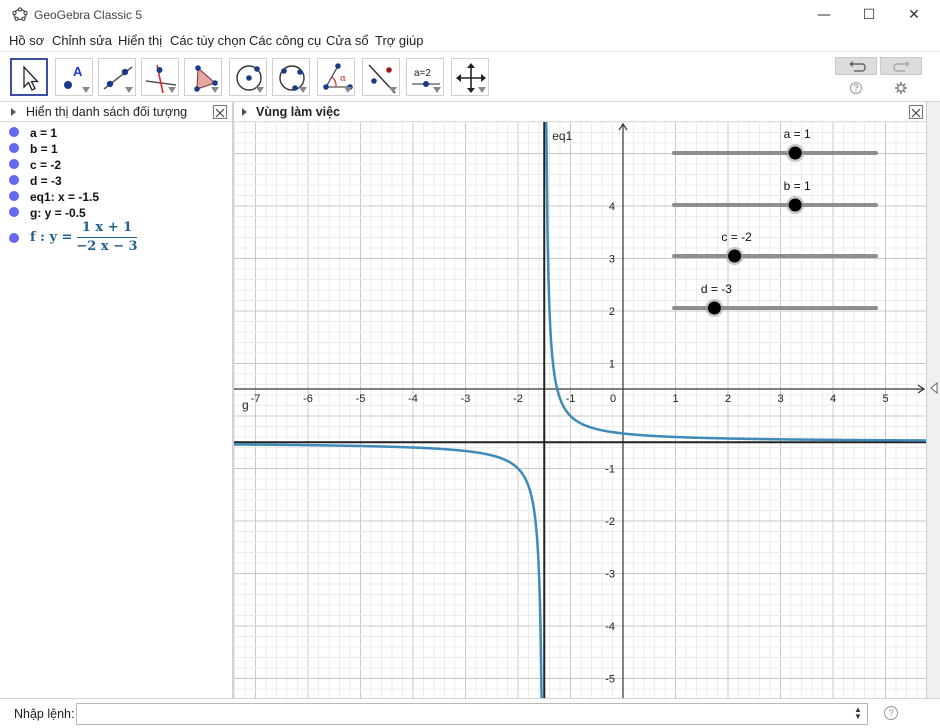 The image size is (940, 728). Describe the element at coordinates (78, 71) in the screenshot. I see `svg-text: A` at that location.